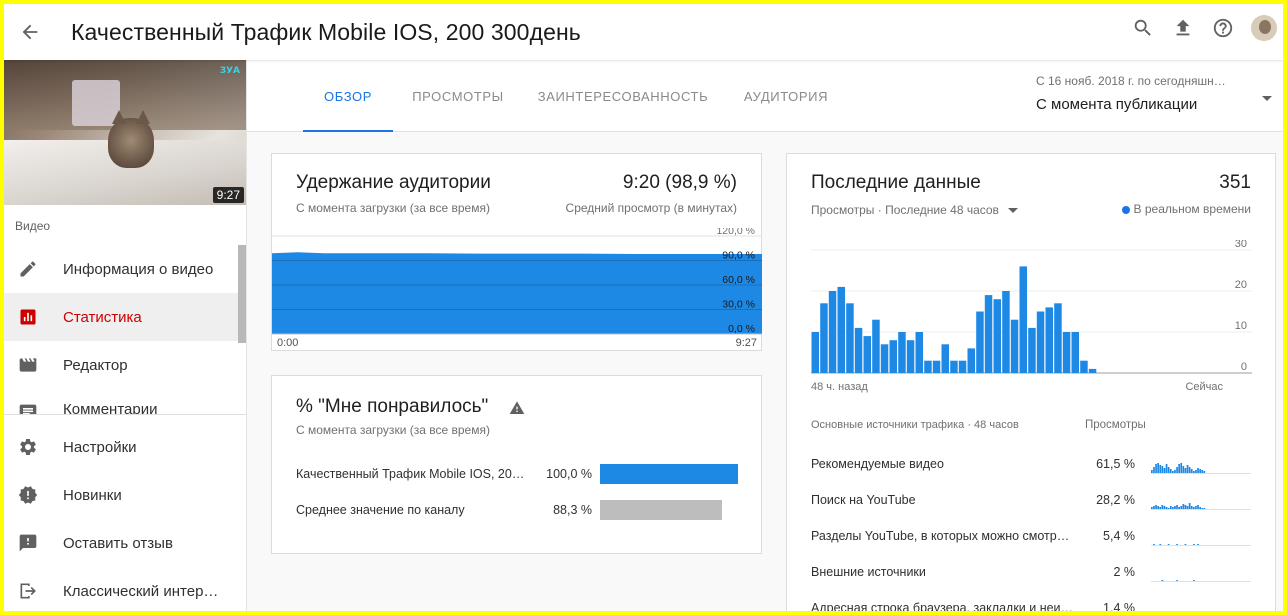  What do you see at coordinates (1115, 425) in the screenshot?
I see `views-column-header: Просмотры` at bounding box center [1115, 425].